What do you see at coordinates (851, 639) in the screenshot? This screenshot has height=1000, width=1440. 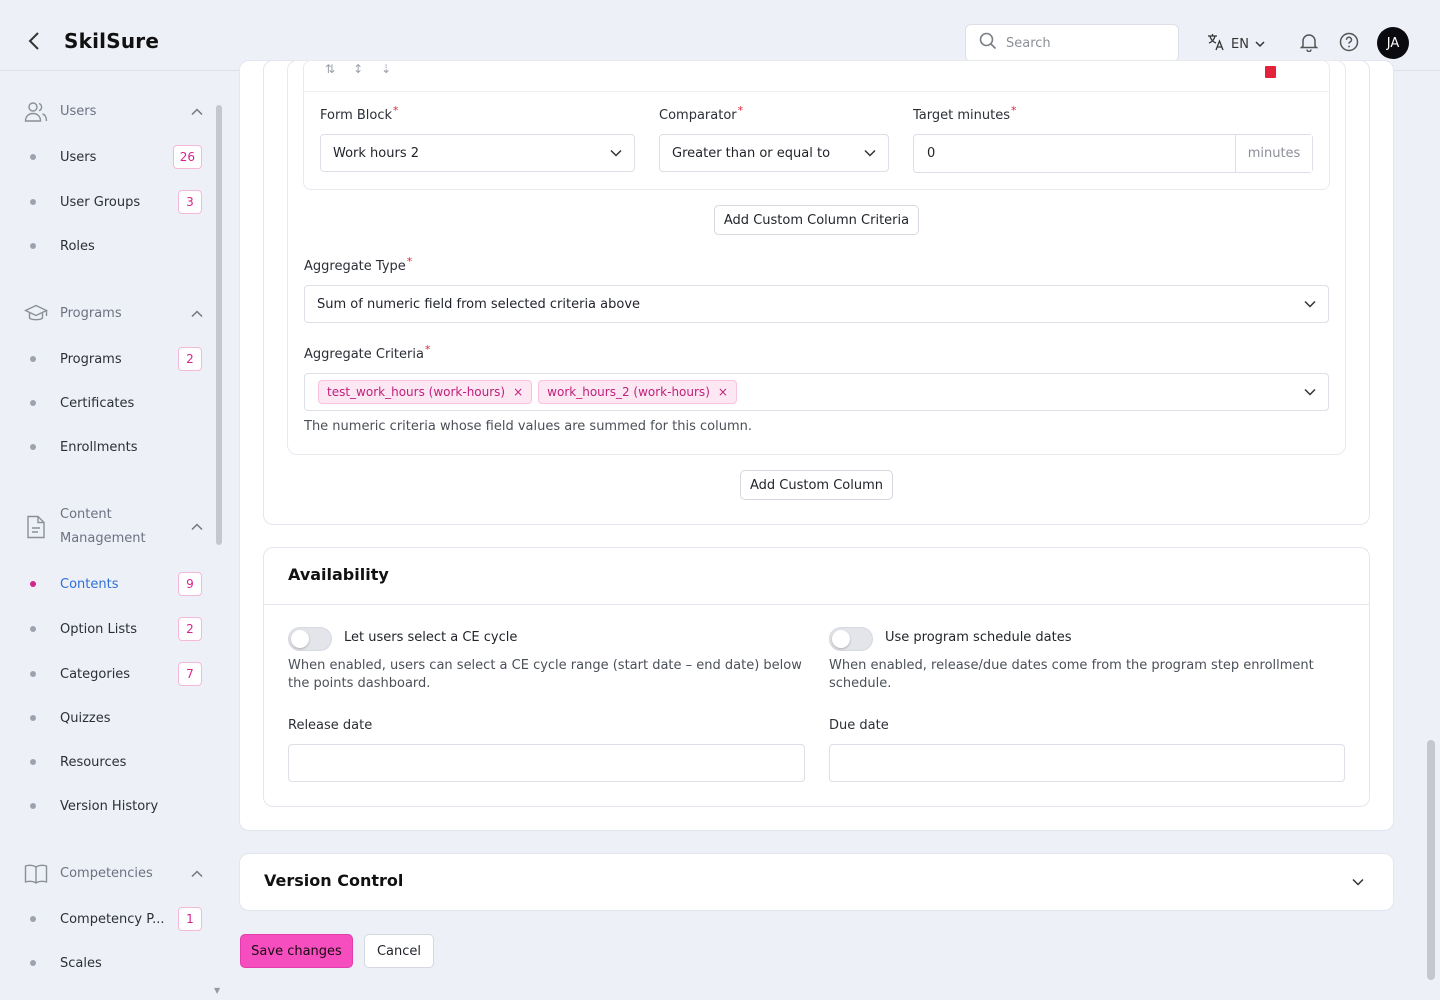 I see `program-schedule-toggle` at bounding box center [851, 639].